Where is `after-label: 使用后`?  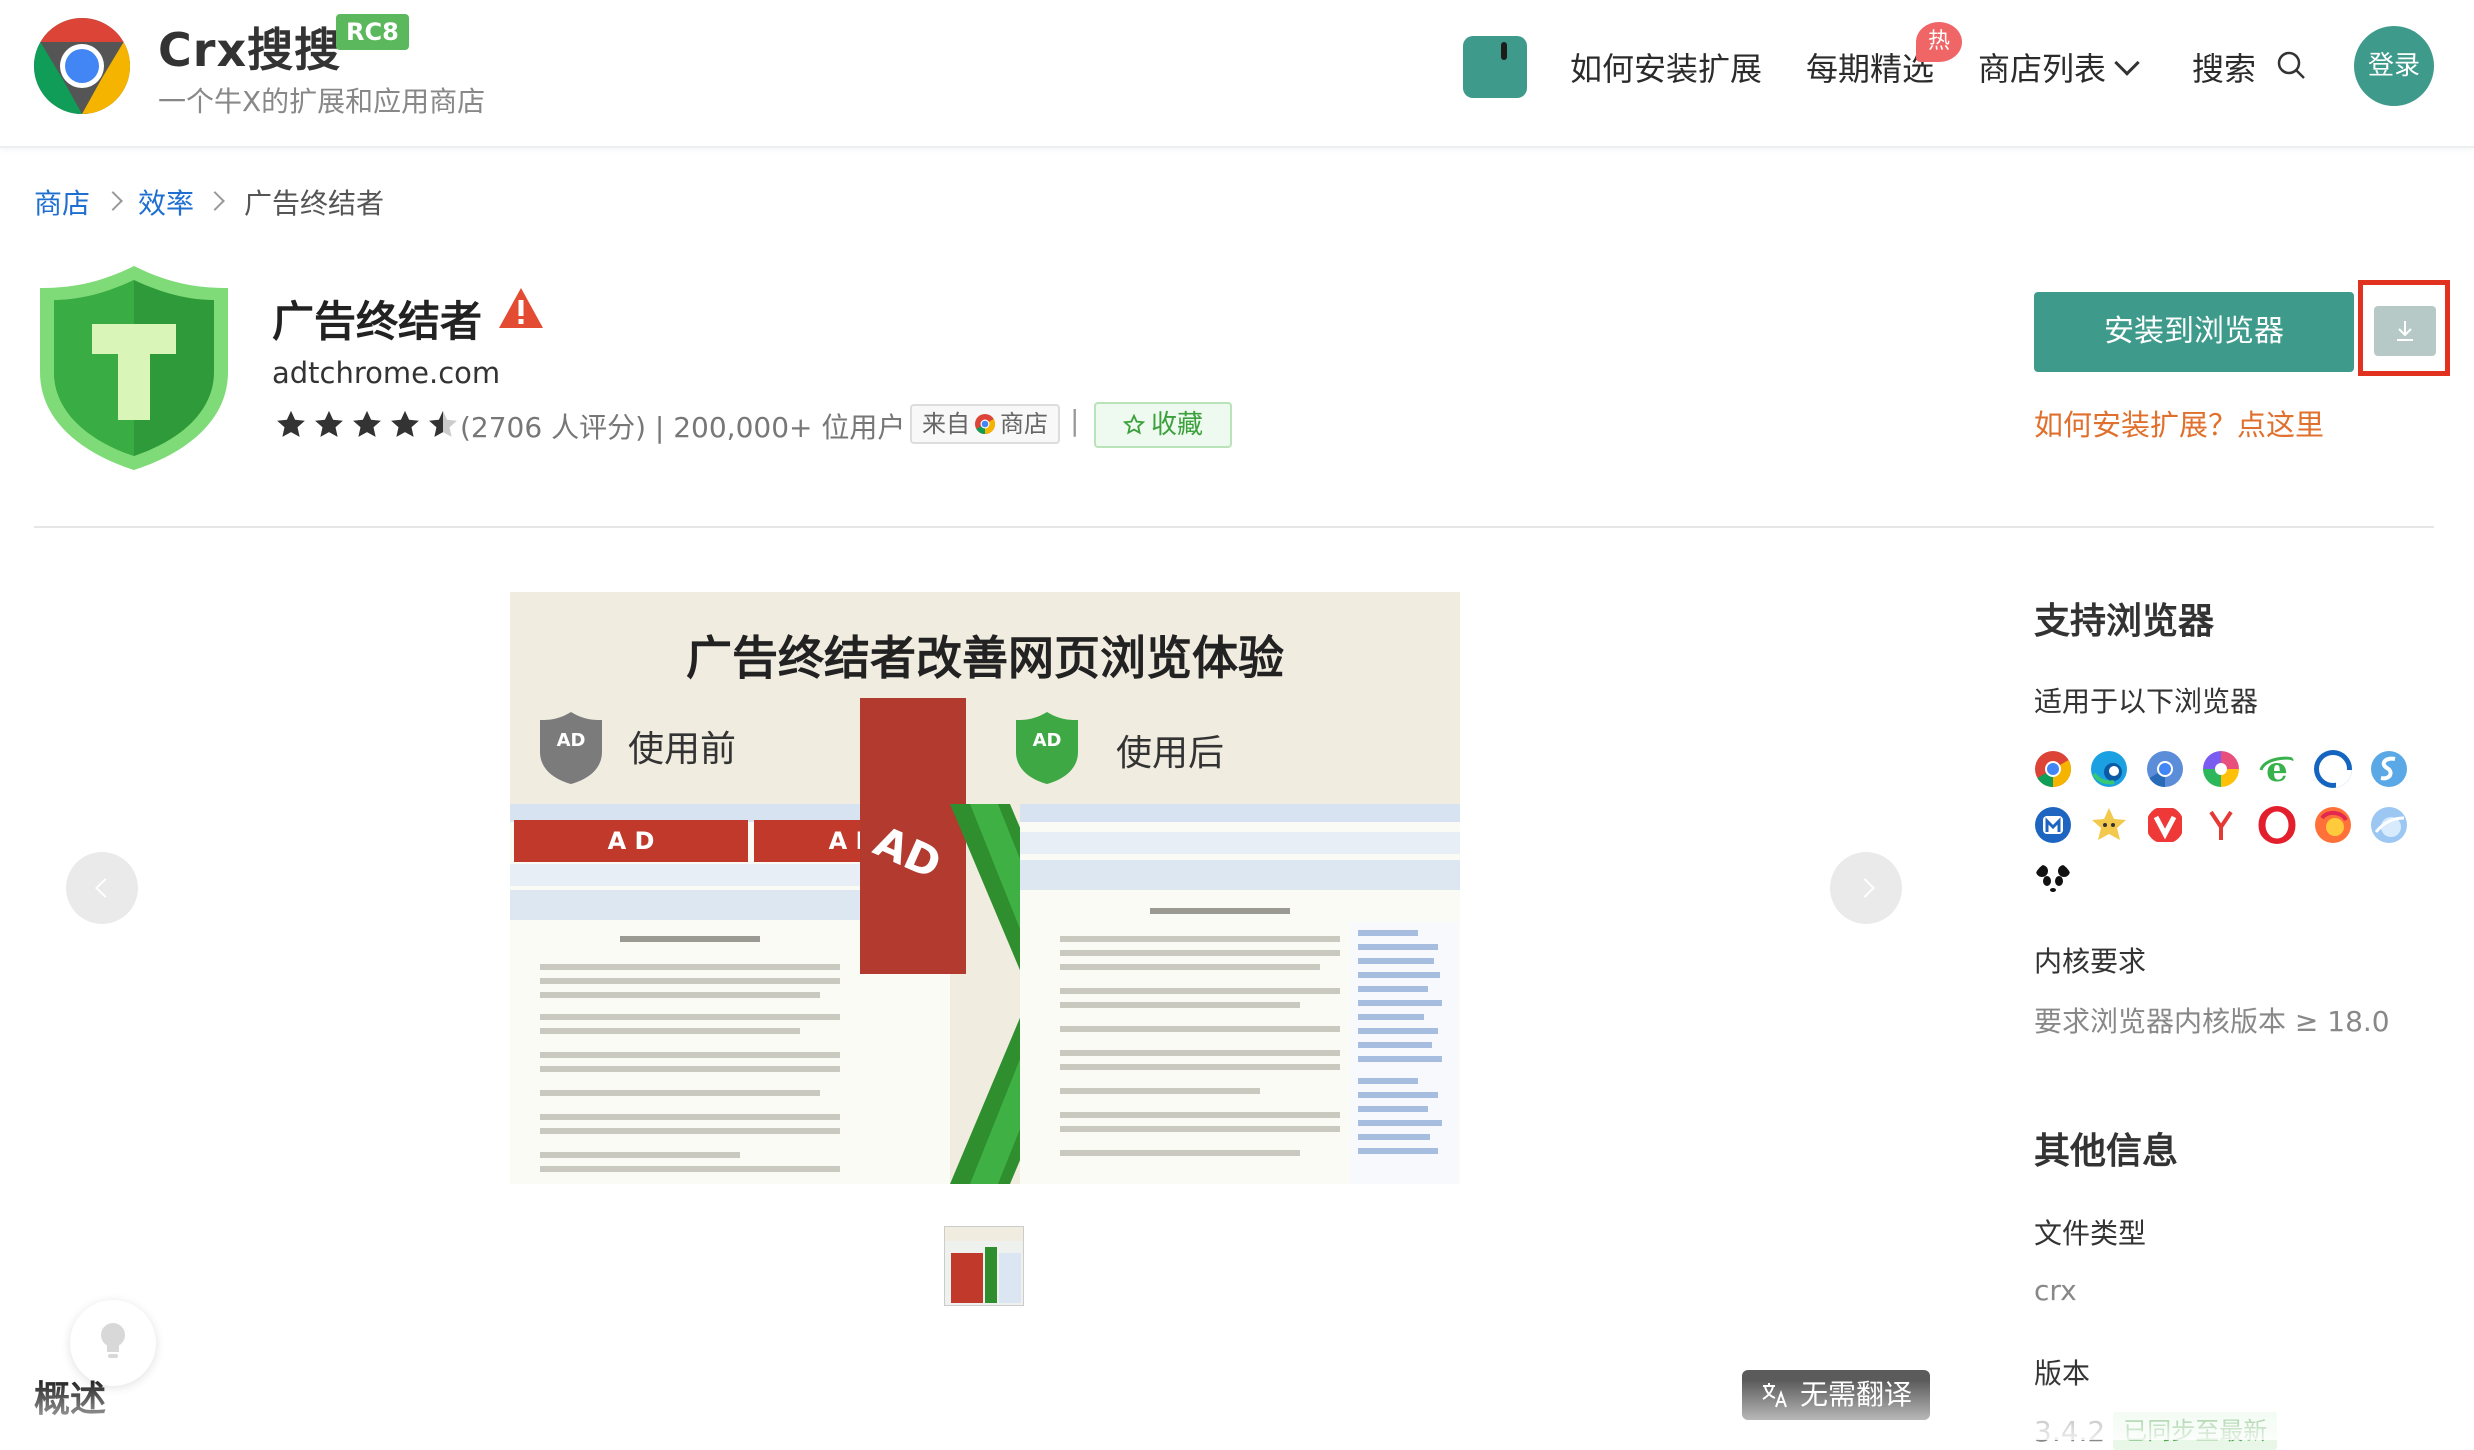 after-label: 使用后 is located at coordinates (1170, 753).